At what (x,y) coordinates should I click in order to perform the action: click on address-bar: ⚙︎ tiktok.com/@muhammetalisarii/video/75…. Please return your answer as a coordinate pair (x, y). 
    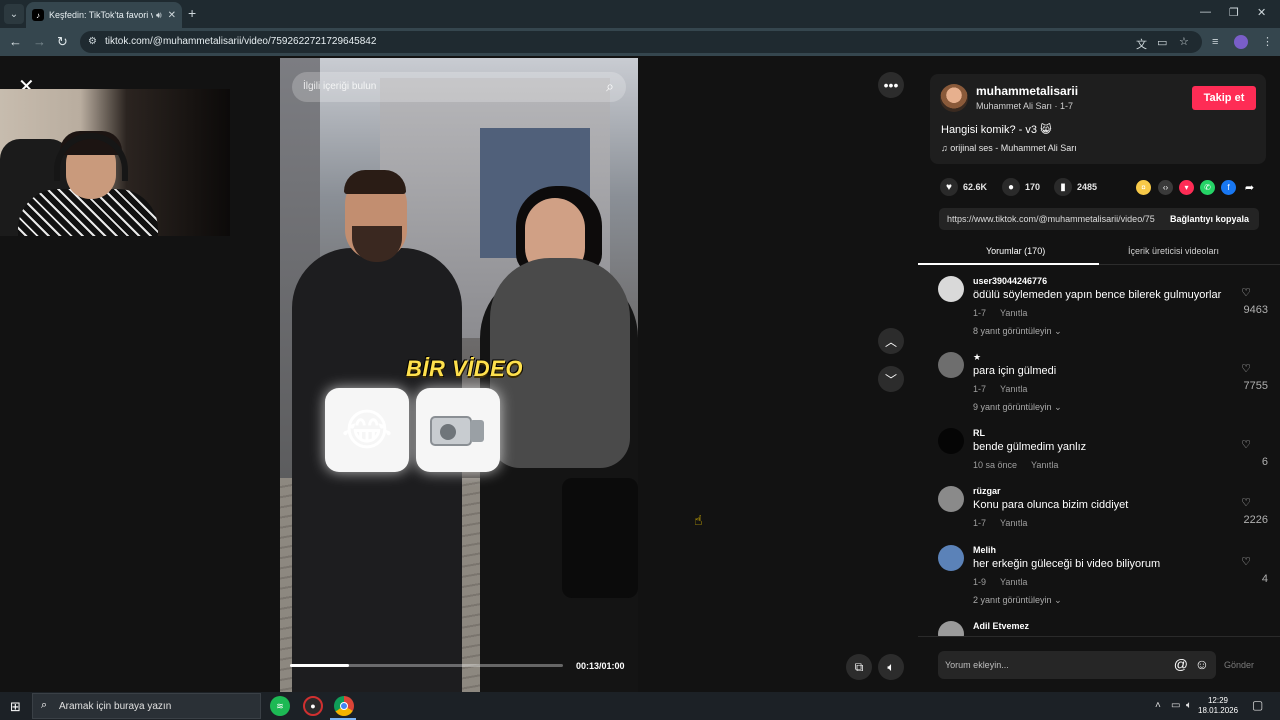
    Looking at the image, I should click on (641, 42).